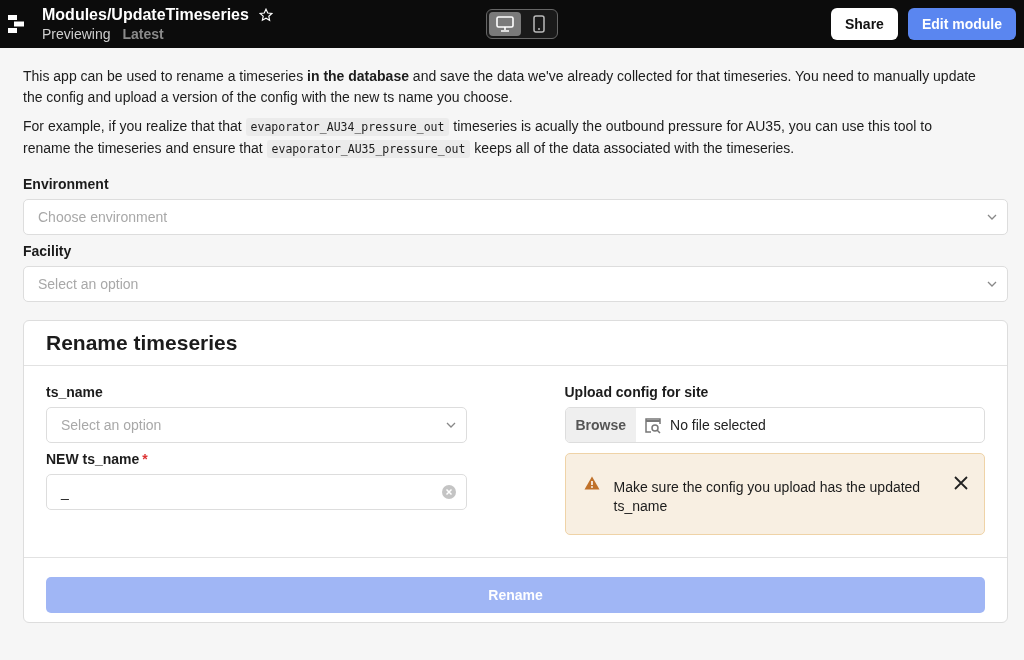 The width and height of the screenshot is (1024, 660). What do you see at coordinates (66, 184) in the screenshot?
I see `field-label: Environment` at bounding box center [66, 184].